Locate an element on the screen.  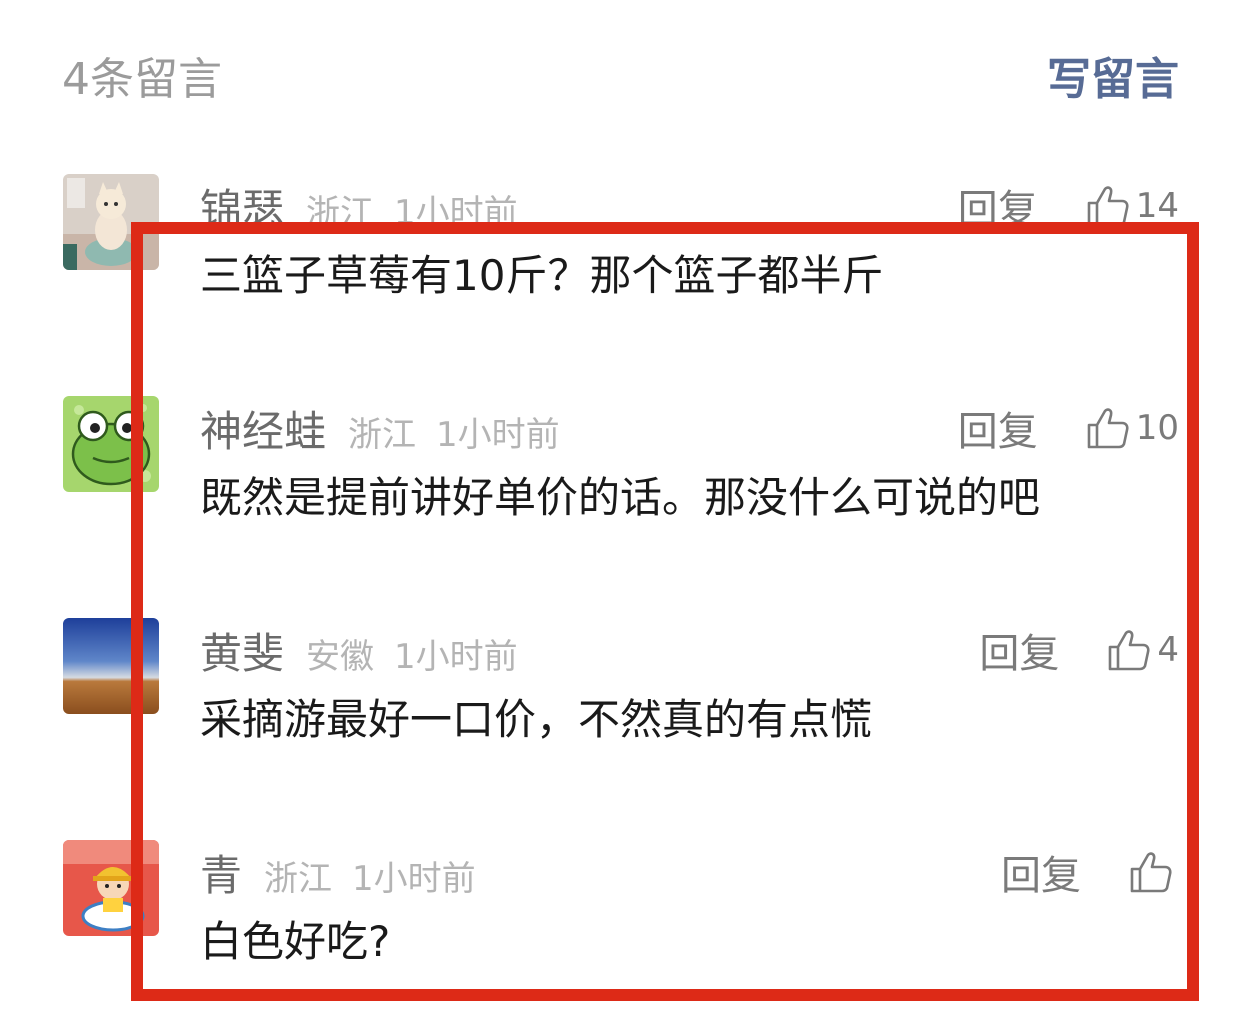
comment-meta: 黄斐 安徽 1小时前 is located at coordinates (359, 649).